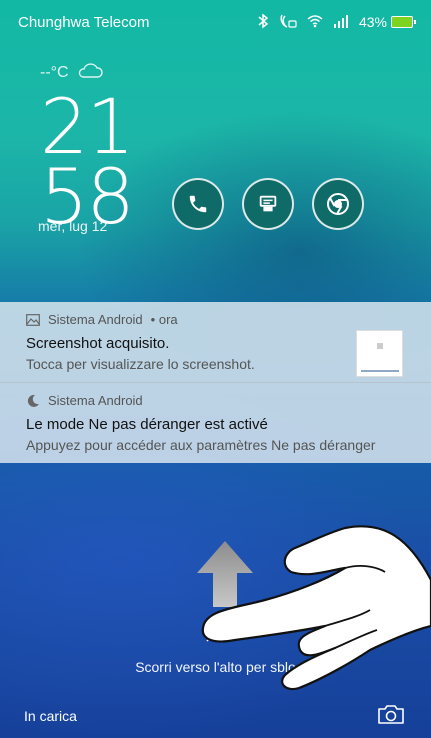 The height and width of the screenshot is (738, 431). I want to click on phone-shortcut-button, so click(198, 204).